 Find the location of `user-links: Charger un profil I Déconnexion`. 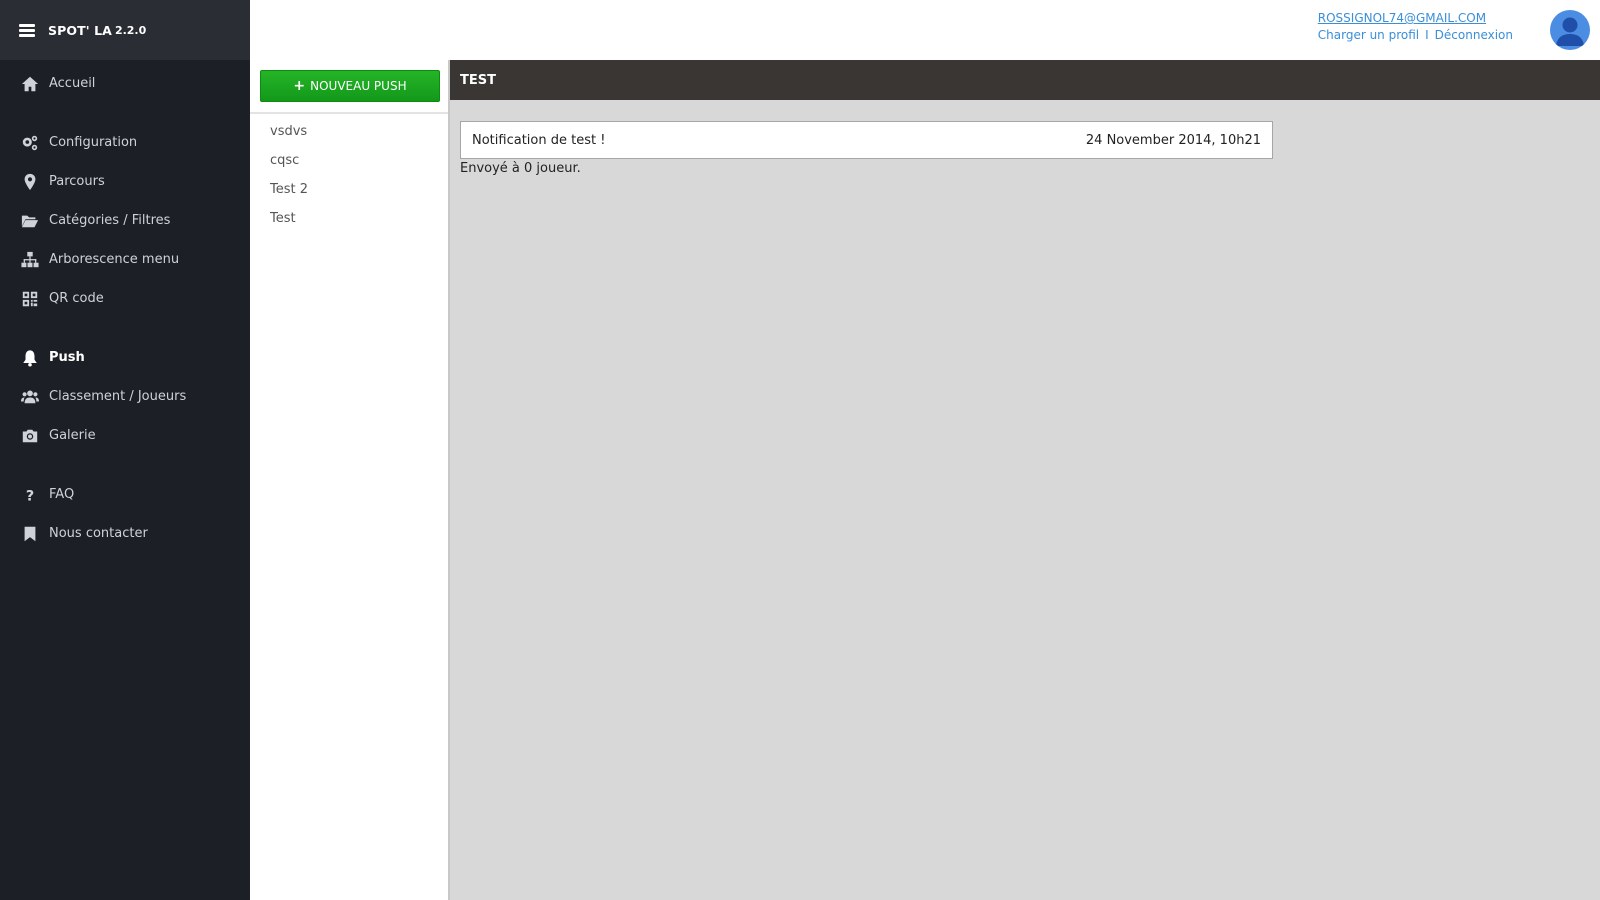

user-links: Charger un profil I Déconnexion is located at coordinates (1415, 35).